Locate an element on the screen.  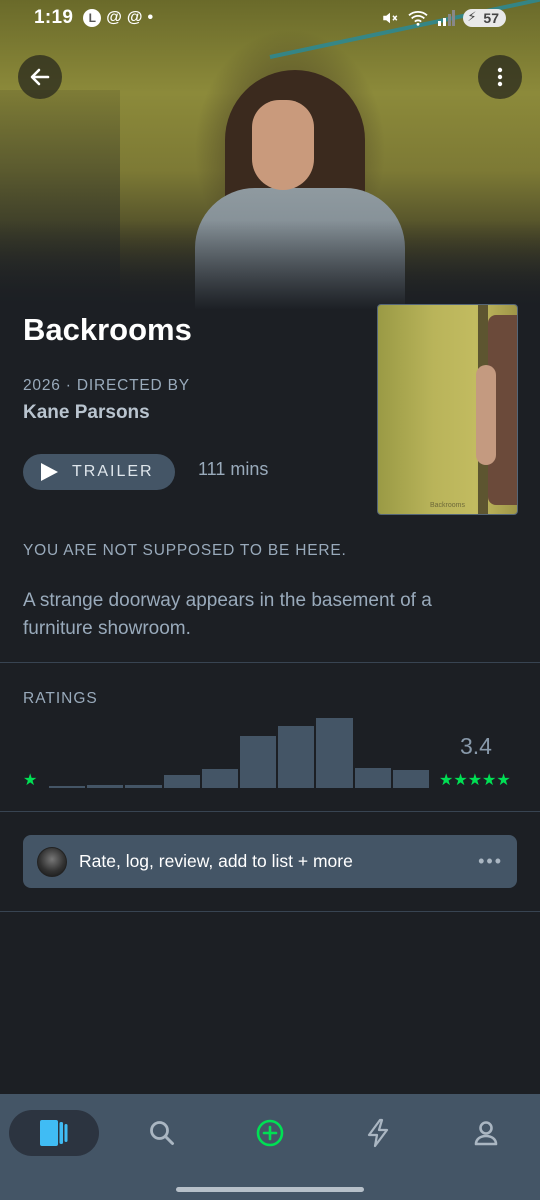
add-icon is located at coordinates (270, 1133).